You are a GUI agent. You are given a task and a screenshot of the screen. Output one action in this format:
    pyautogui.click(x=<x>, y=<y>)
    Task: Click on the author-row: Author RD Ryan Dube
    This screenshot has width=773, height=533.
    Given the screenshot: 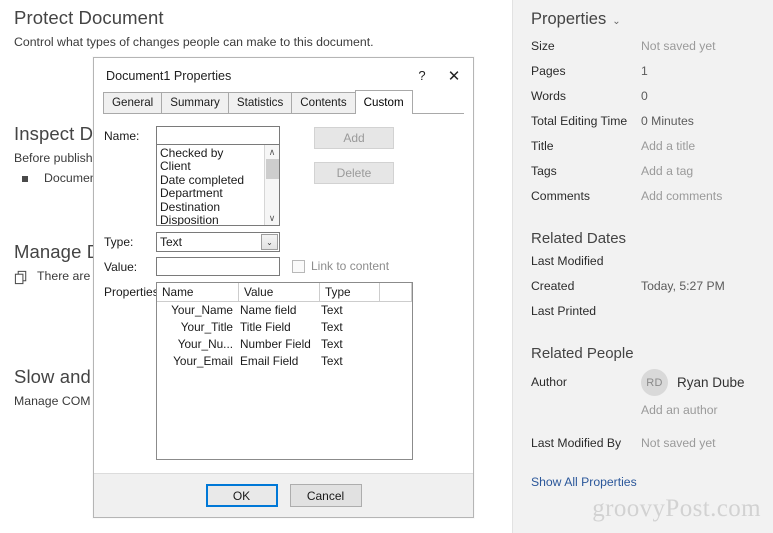 What is the action you would take?
    pyautogui.click(x=645, y=386)
    